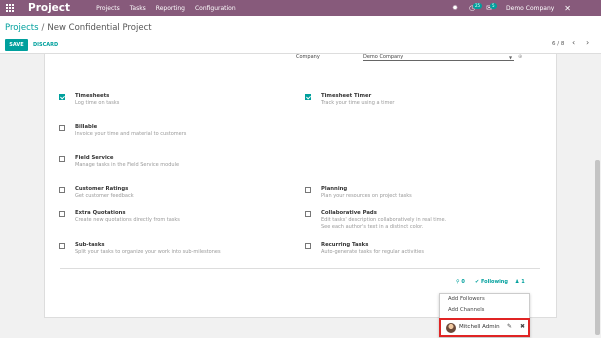 The width and height of the screenshot is (601, 338). Describe the element at coordinates (49, 8) in the screenshot. I see `app-name: Project` at that location.